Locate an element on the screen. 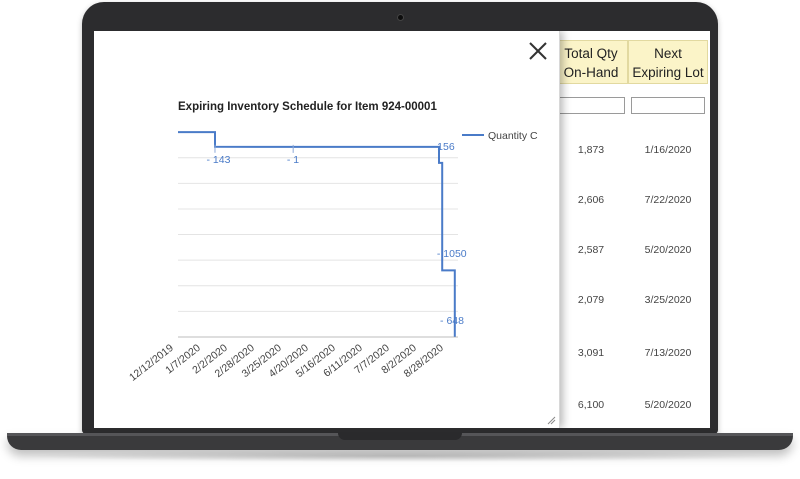 Image resolution: width=800 pixels, height=479 pixels. cell-lot: 7/13/2020 is located at coordinates (668, 353).